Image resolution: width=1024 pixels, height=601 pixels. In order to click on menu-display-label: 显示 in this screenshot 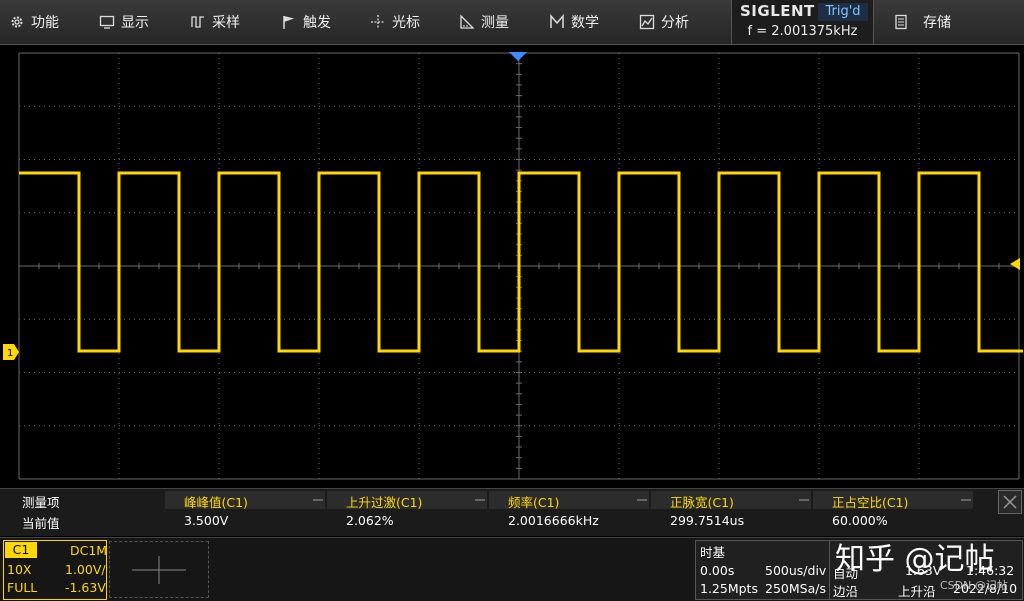, I will do `click(135, 23)`.